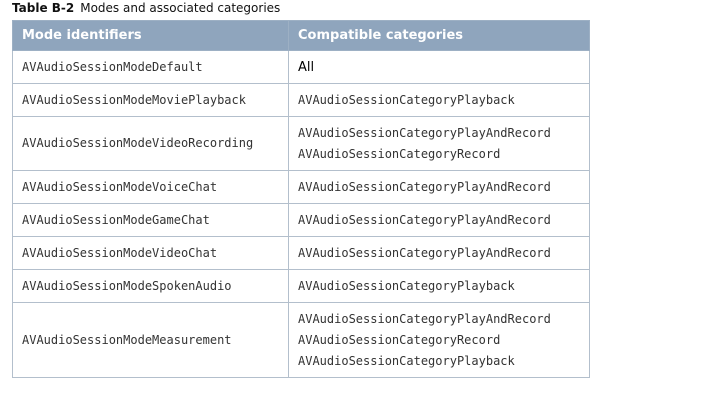 The image size is (703, 417). Describe the element at coordinates (306, 67) in the screenshot. I see `category-name: All` at that location.